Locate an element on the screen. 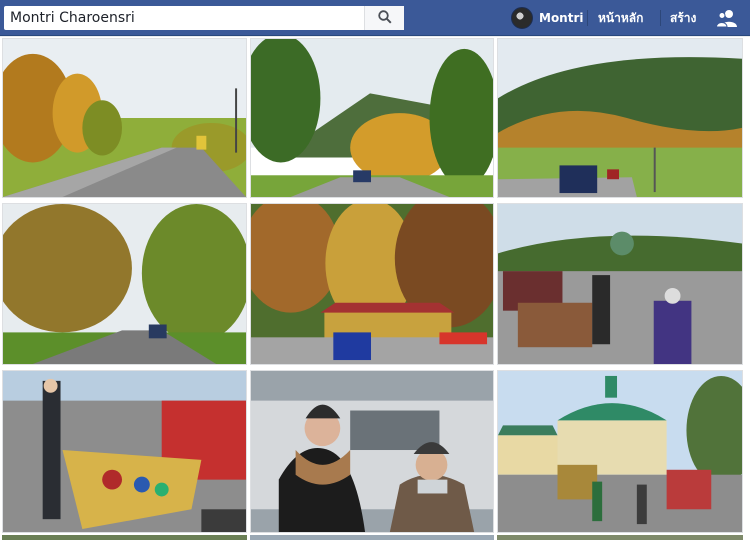  profile-name: Montri is located at coordinates (561, 18).